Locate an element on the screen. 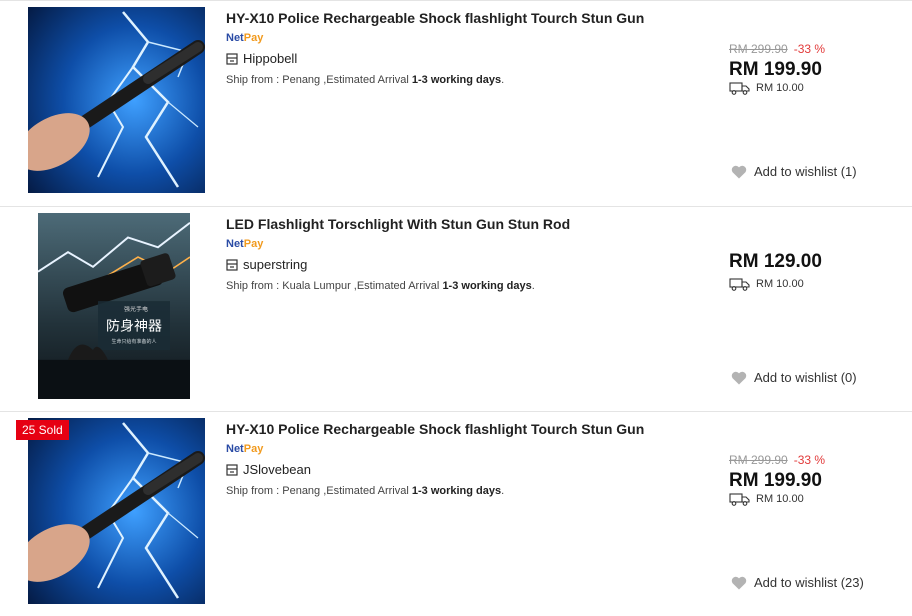  image-caption-main: 防身神器 is located at coordinates (134, 327).